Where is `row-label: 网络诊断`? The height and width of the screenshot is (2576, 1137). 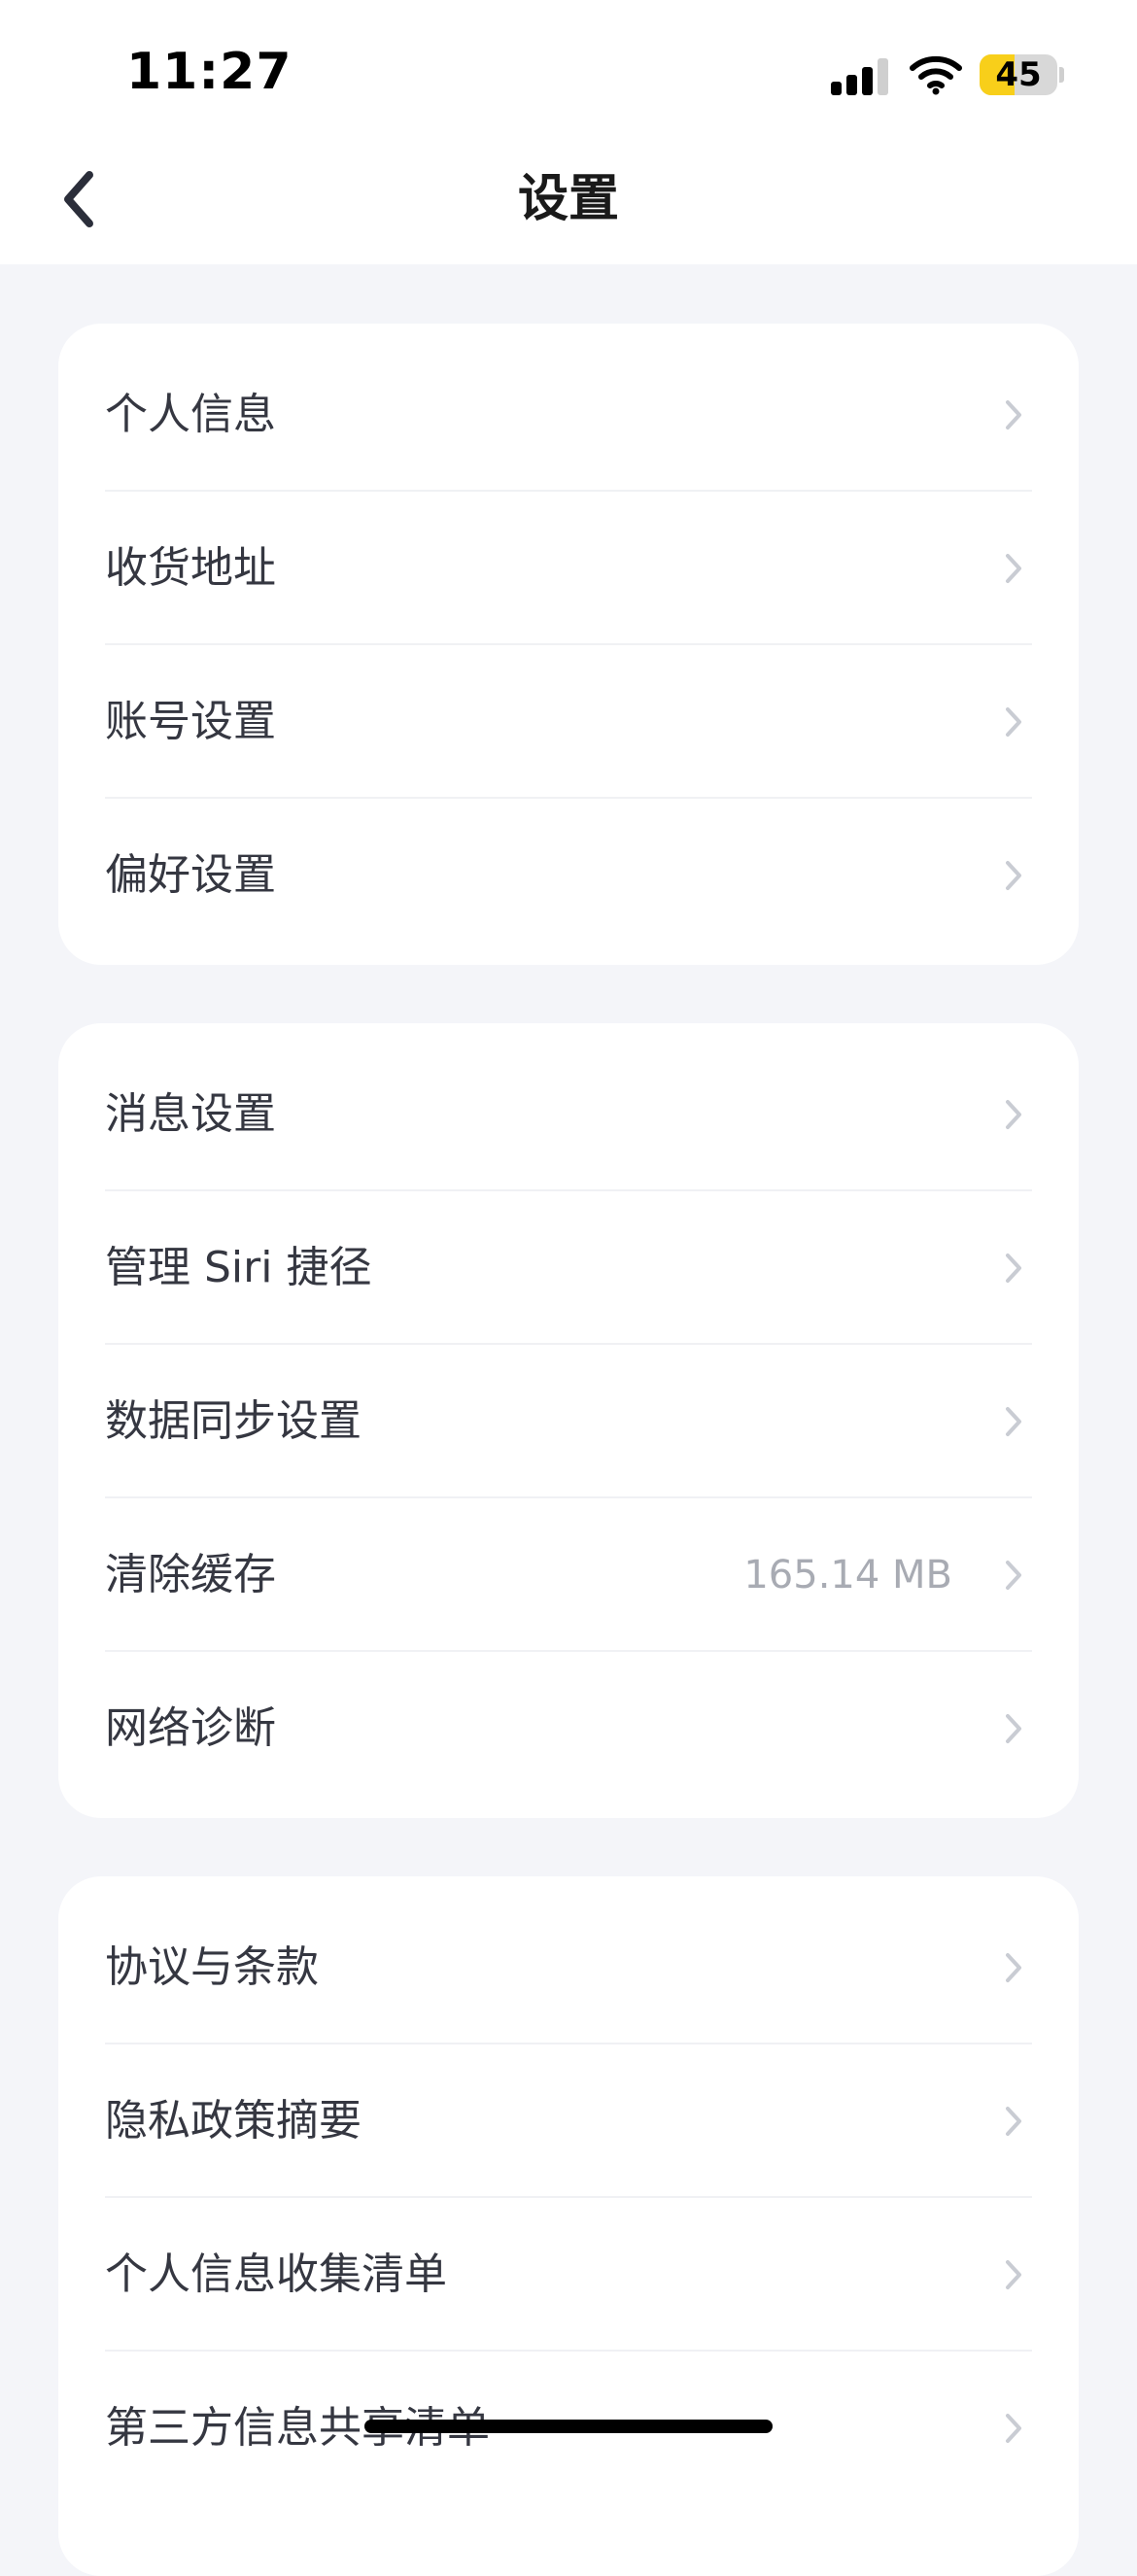 row-label: 网络诊断 is located at coordinates (190, 1728).